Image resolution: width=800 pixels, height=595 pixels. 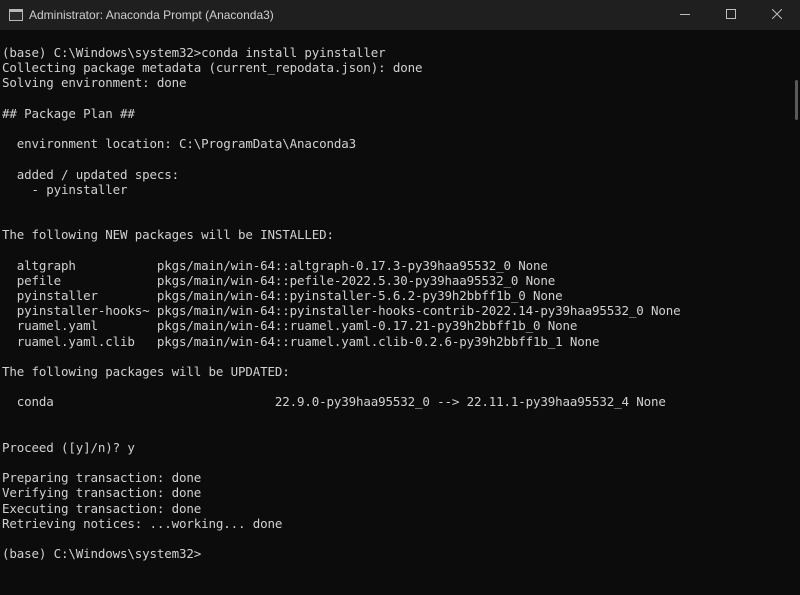 I want to click on vertical-scrollbar, so click(x=795, y=316).